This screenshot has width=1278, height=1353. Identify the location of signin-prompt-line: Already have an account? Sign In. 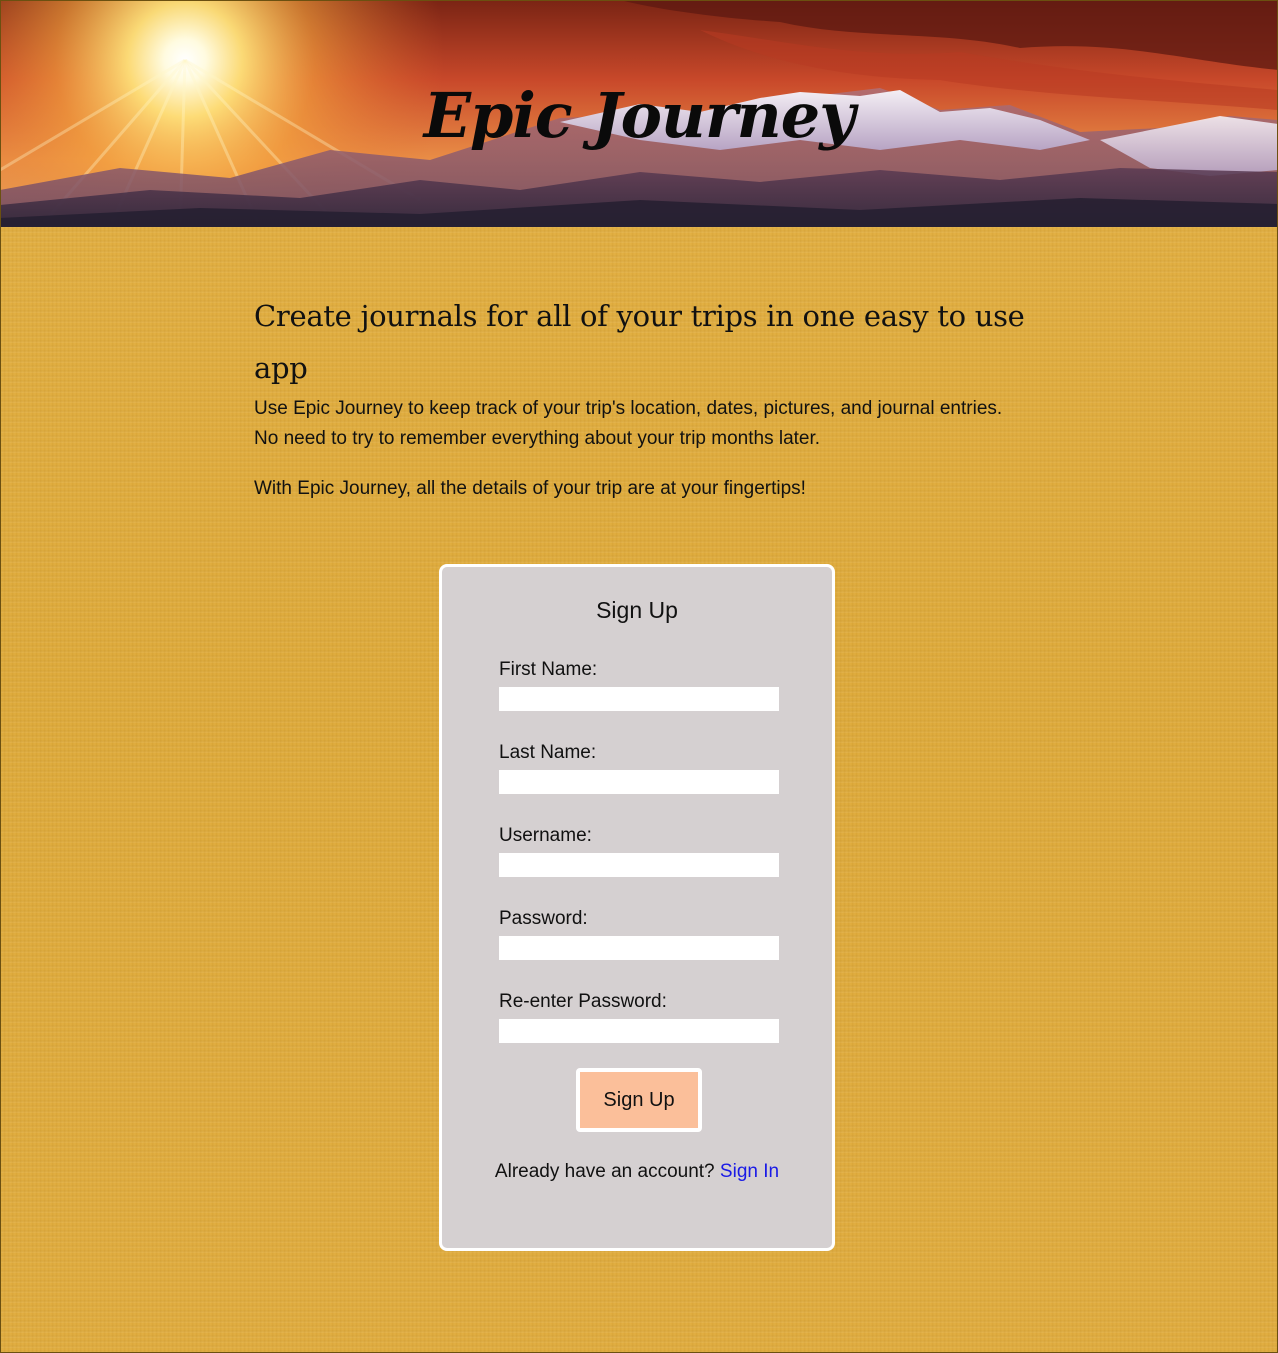
(637, 1172).